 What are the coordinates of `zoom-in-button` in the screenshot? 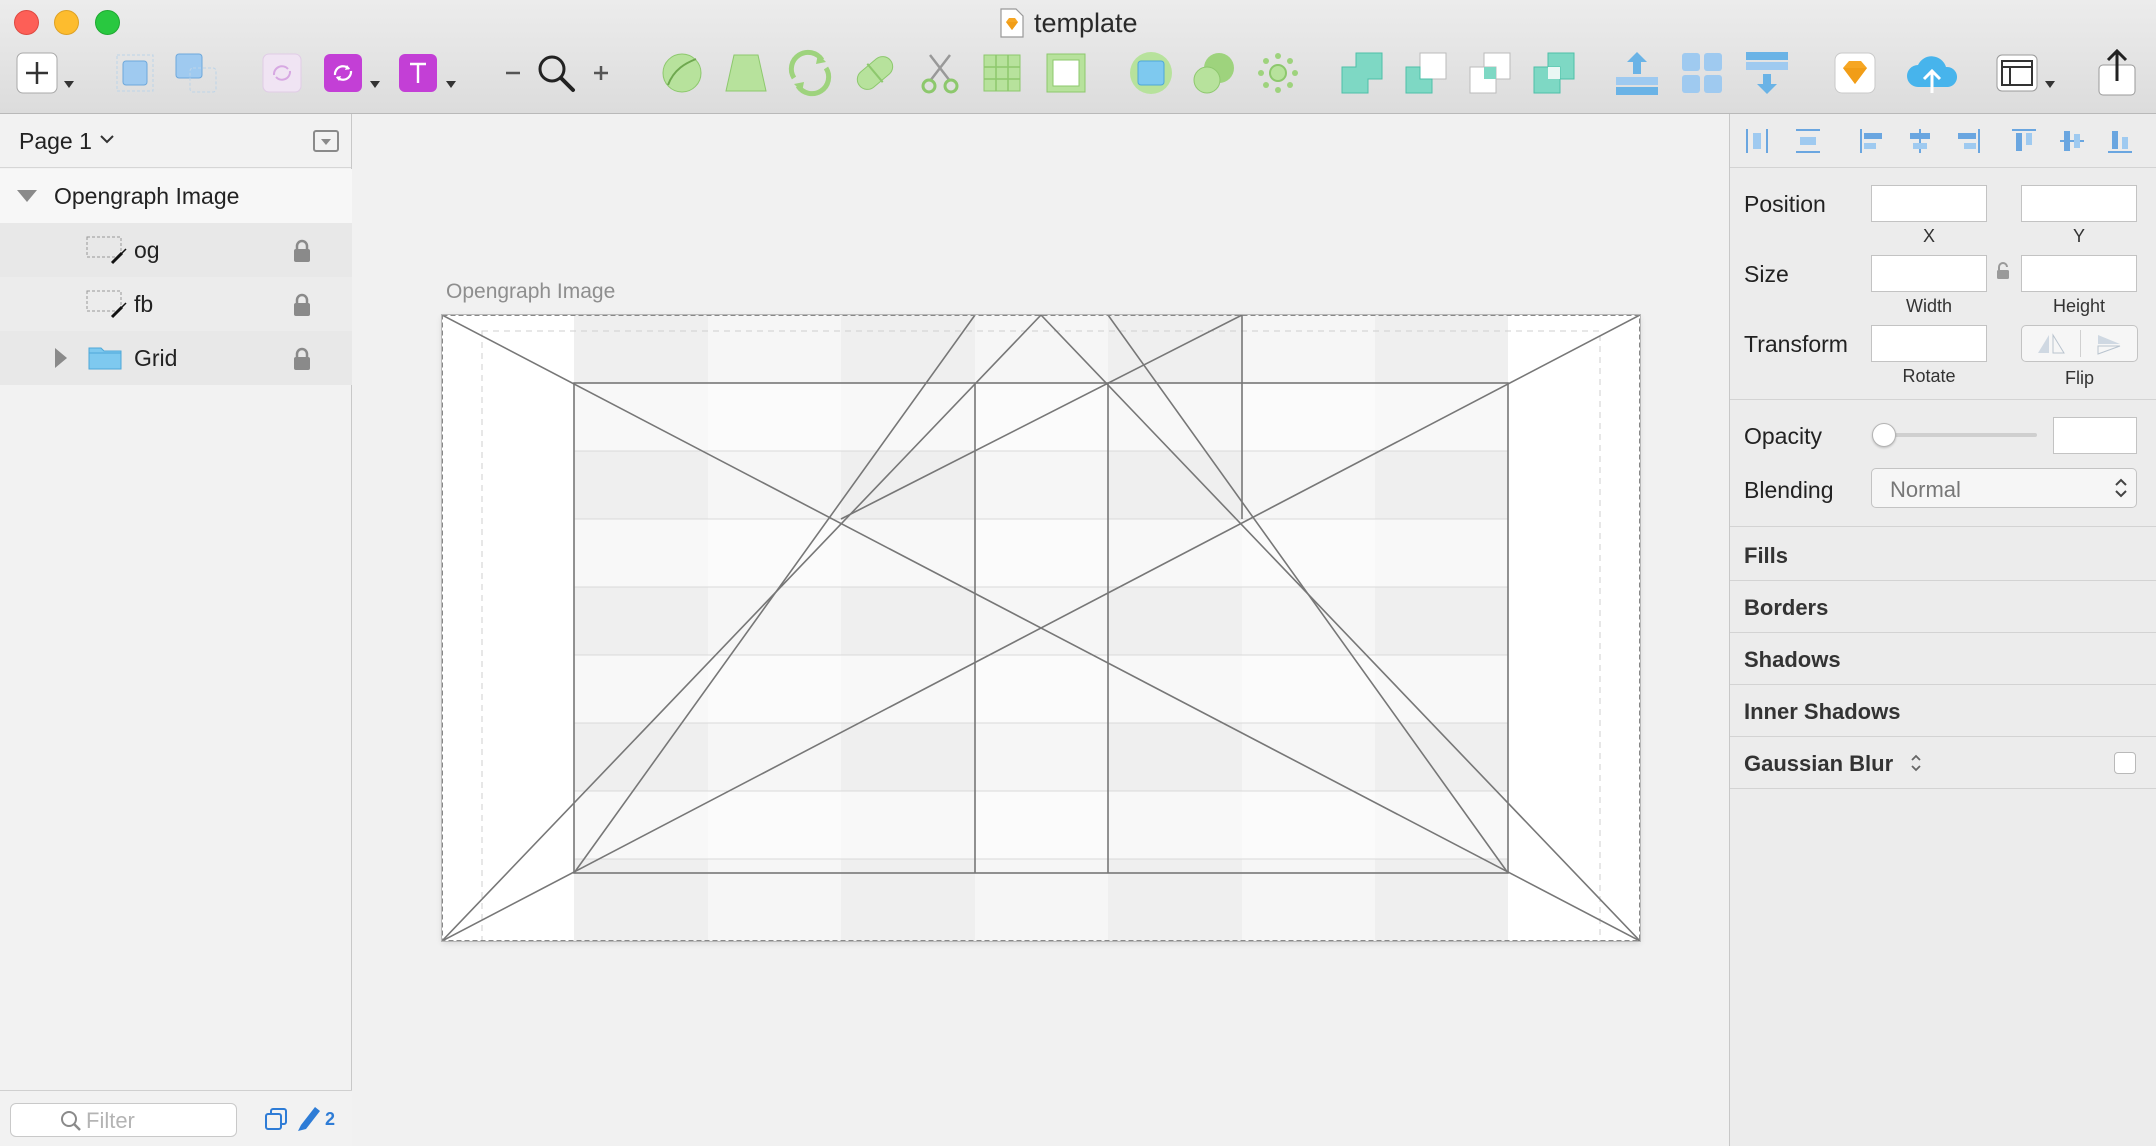 It's located at (601, 73).